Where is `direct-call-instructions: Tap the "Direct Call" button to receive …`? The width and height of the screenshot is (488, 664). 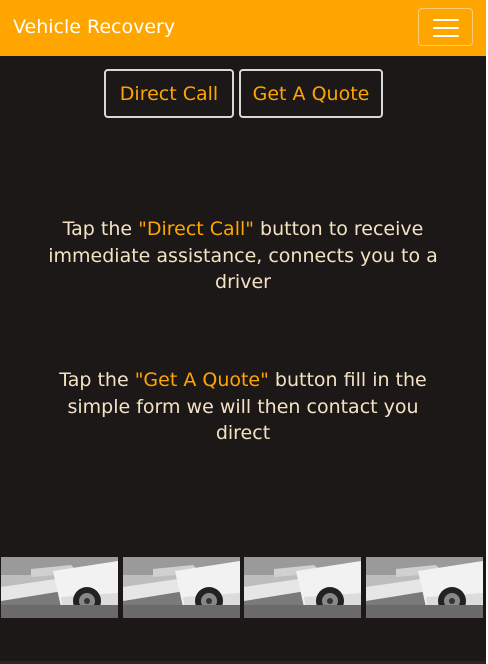
direct-call-instructions: Tap the "Direct Call" button to receive … is located at coordinates (243, 256).